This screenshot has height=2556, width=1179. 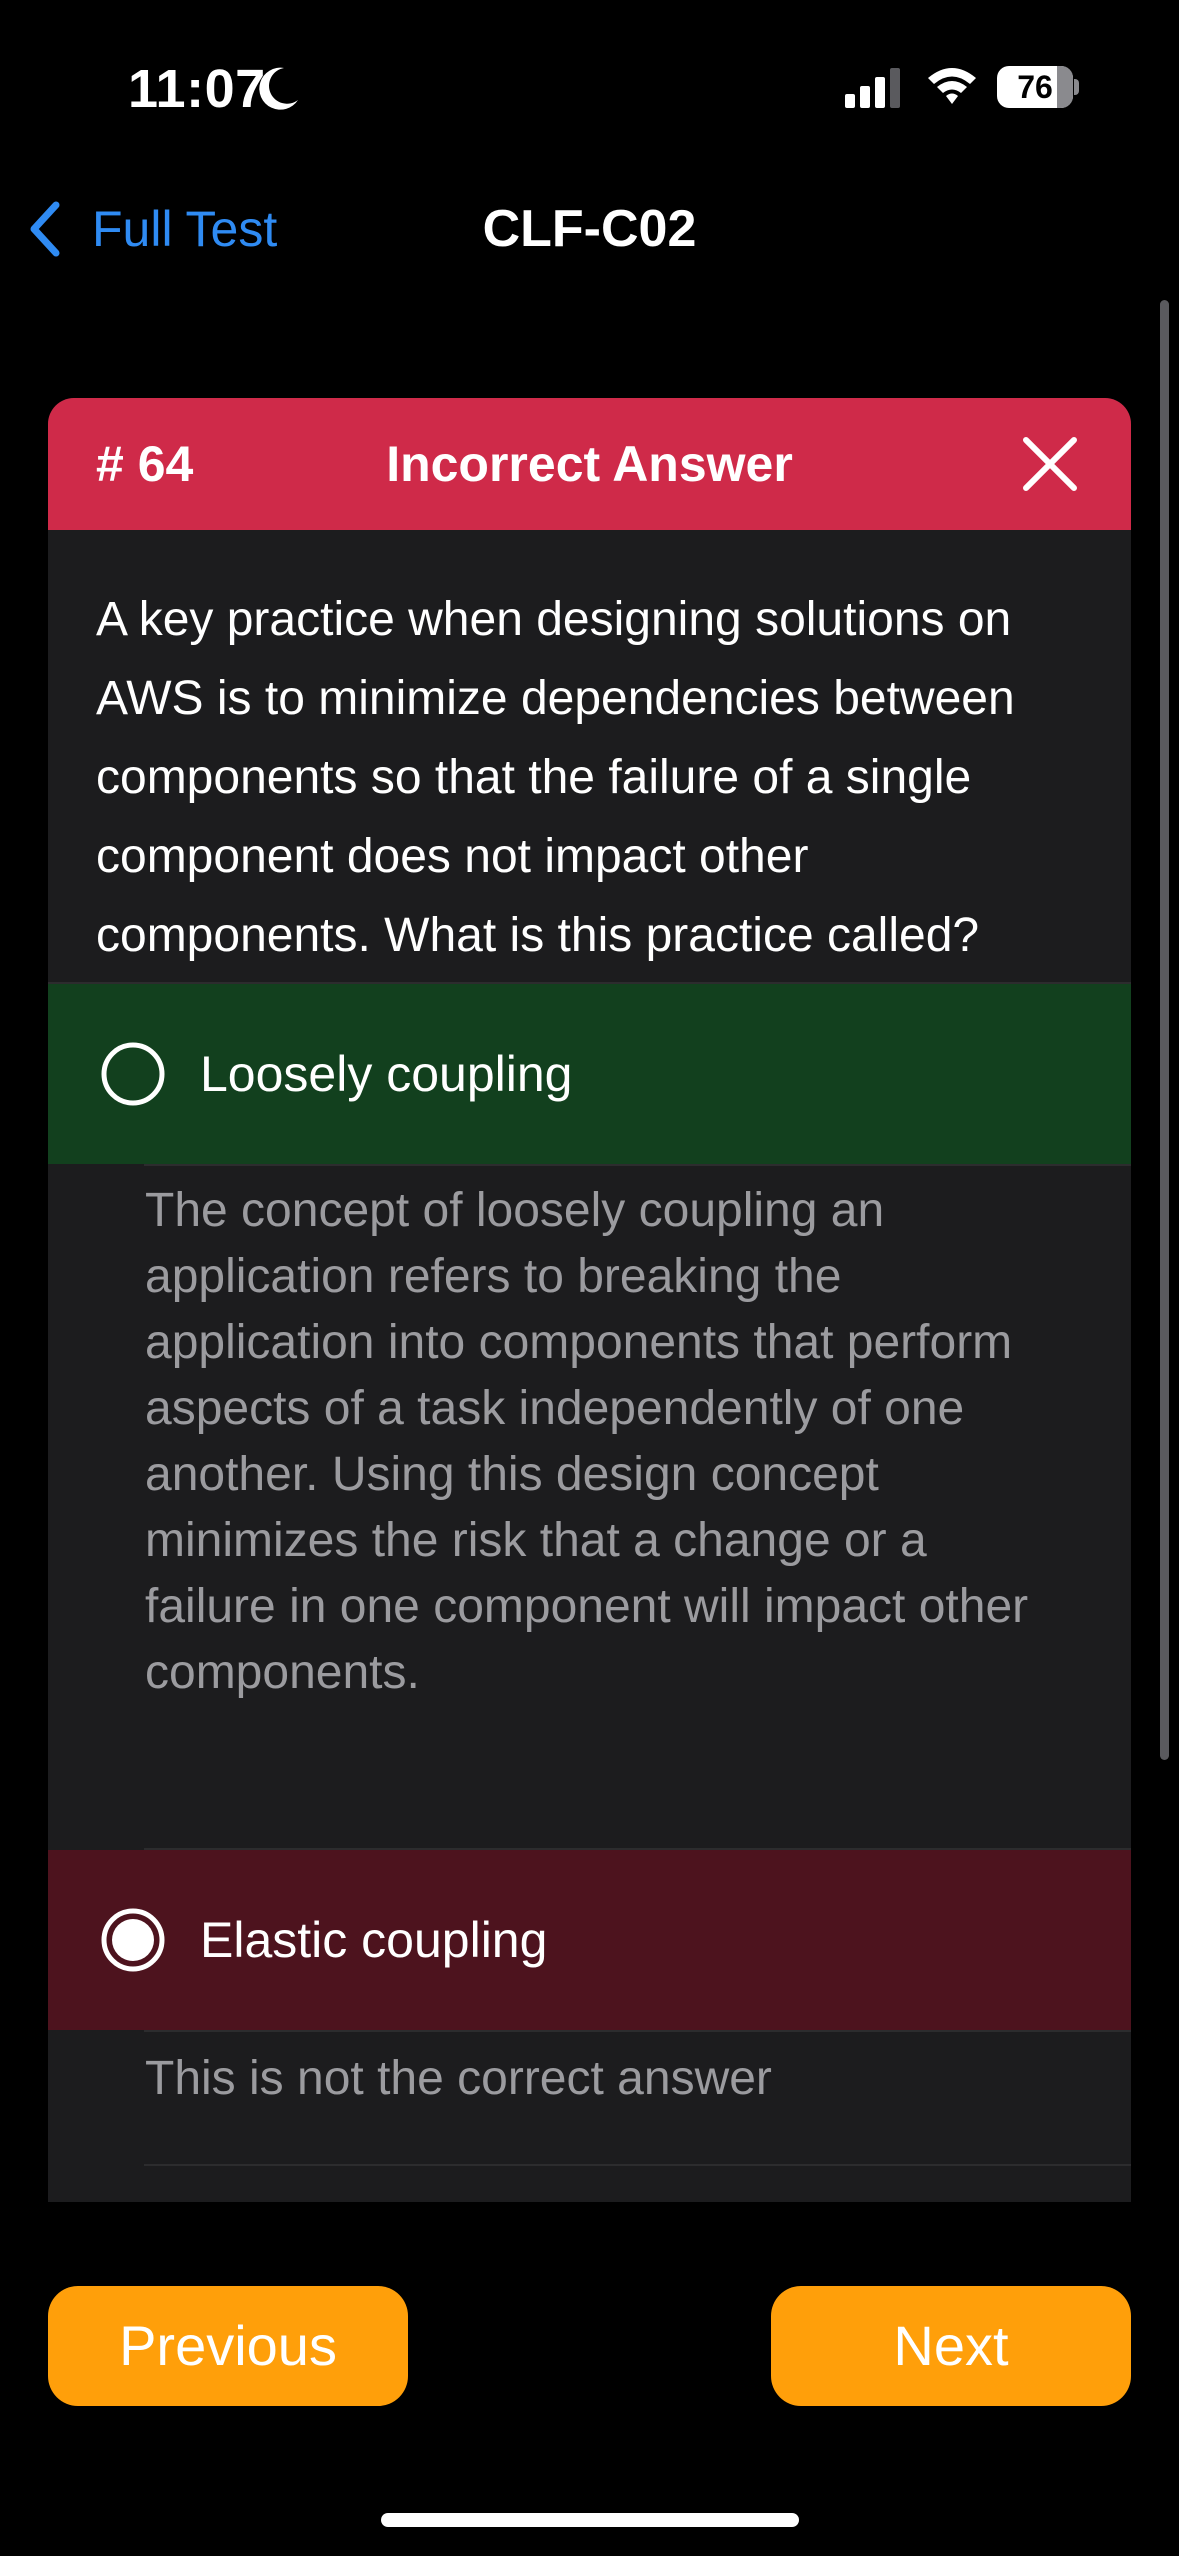 What do you see at coordinates (45, 229) in the screenshot?
I see `chevron-left-icon` at bounding box center [45, 229].